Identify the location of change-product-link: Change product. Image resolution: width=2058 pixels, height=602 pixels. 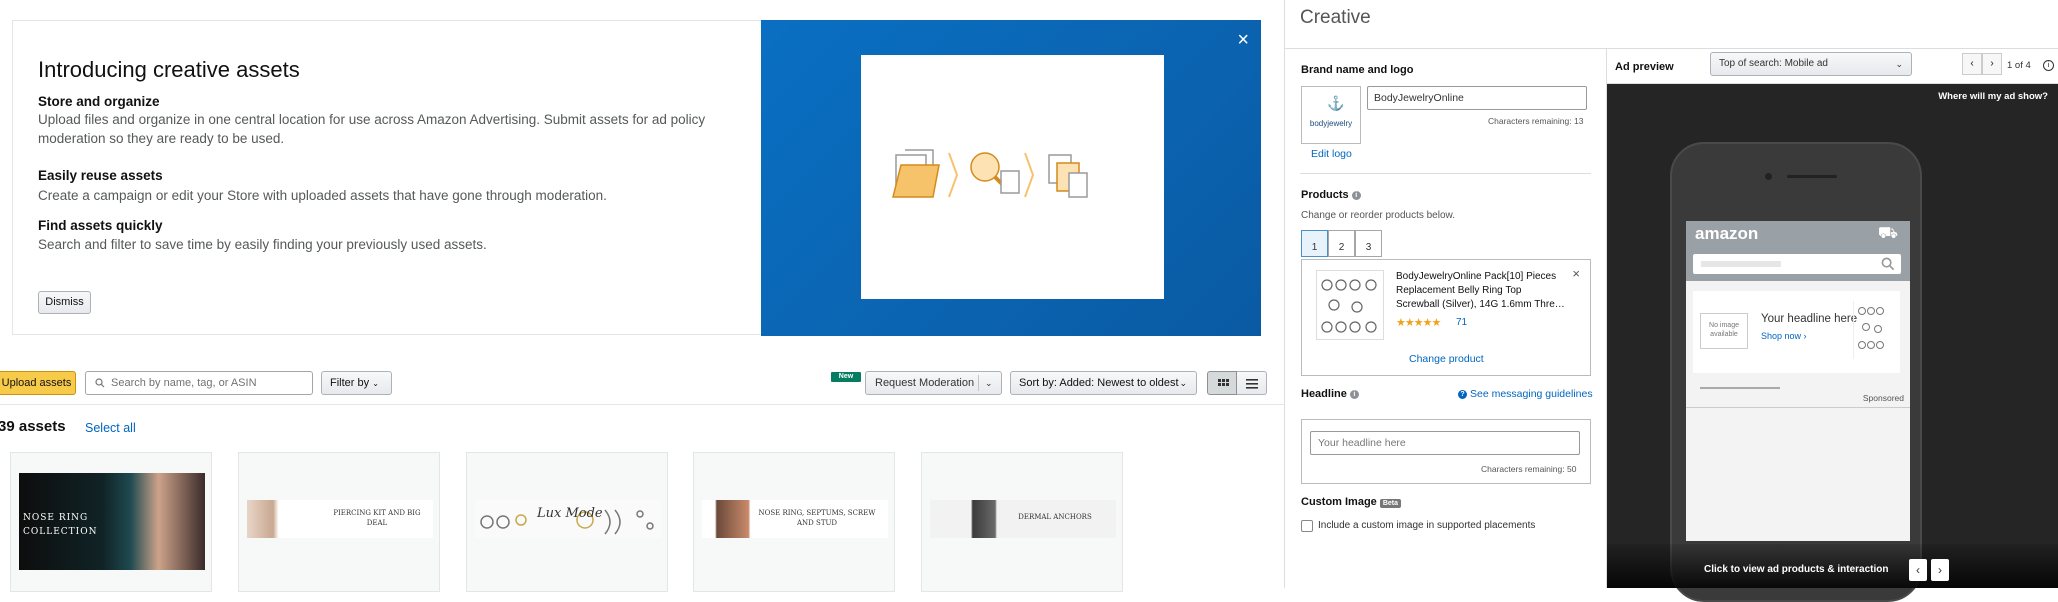
(1446, 359).